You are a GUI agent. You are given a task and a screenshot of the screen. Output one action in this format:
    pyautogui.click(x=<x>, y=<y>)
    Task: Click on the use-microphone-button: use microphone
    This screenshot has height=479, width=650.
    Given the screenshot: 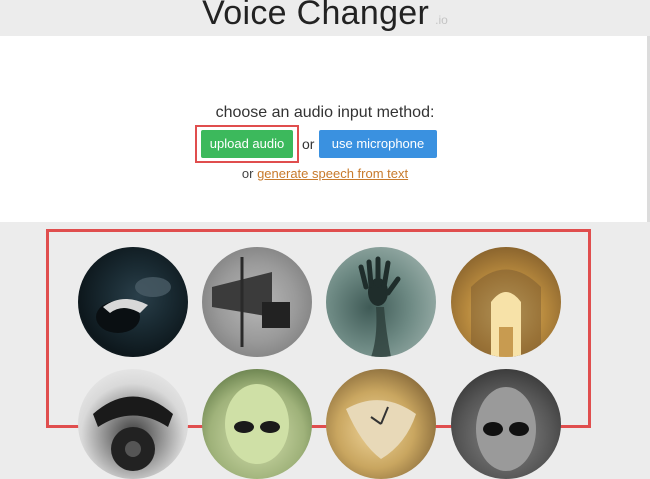 What is the action you would take?
    pyautogui.click(x=378, y=144)
    